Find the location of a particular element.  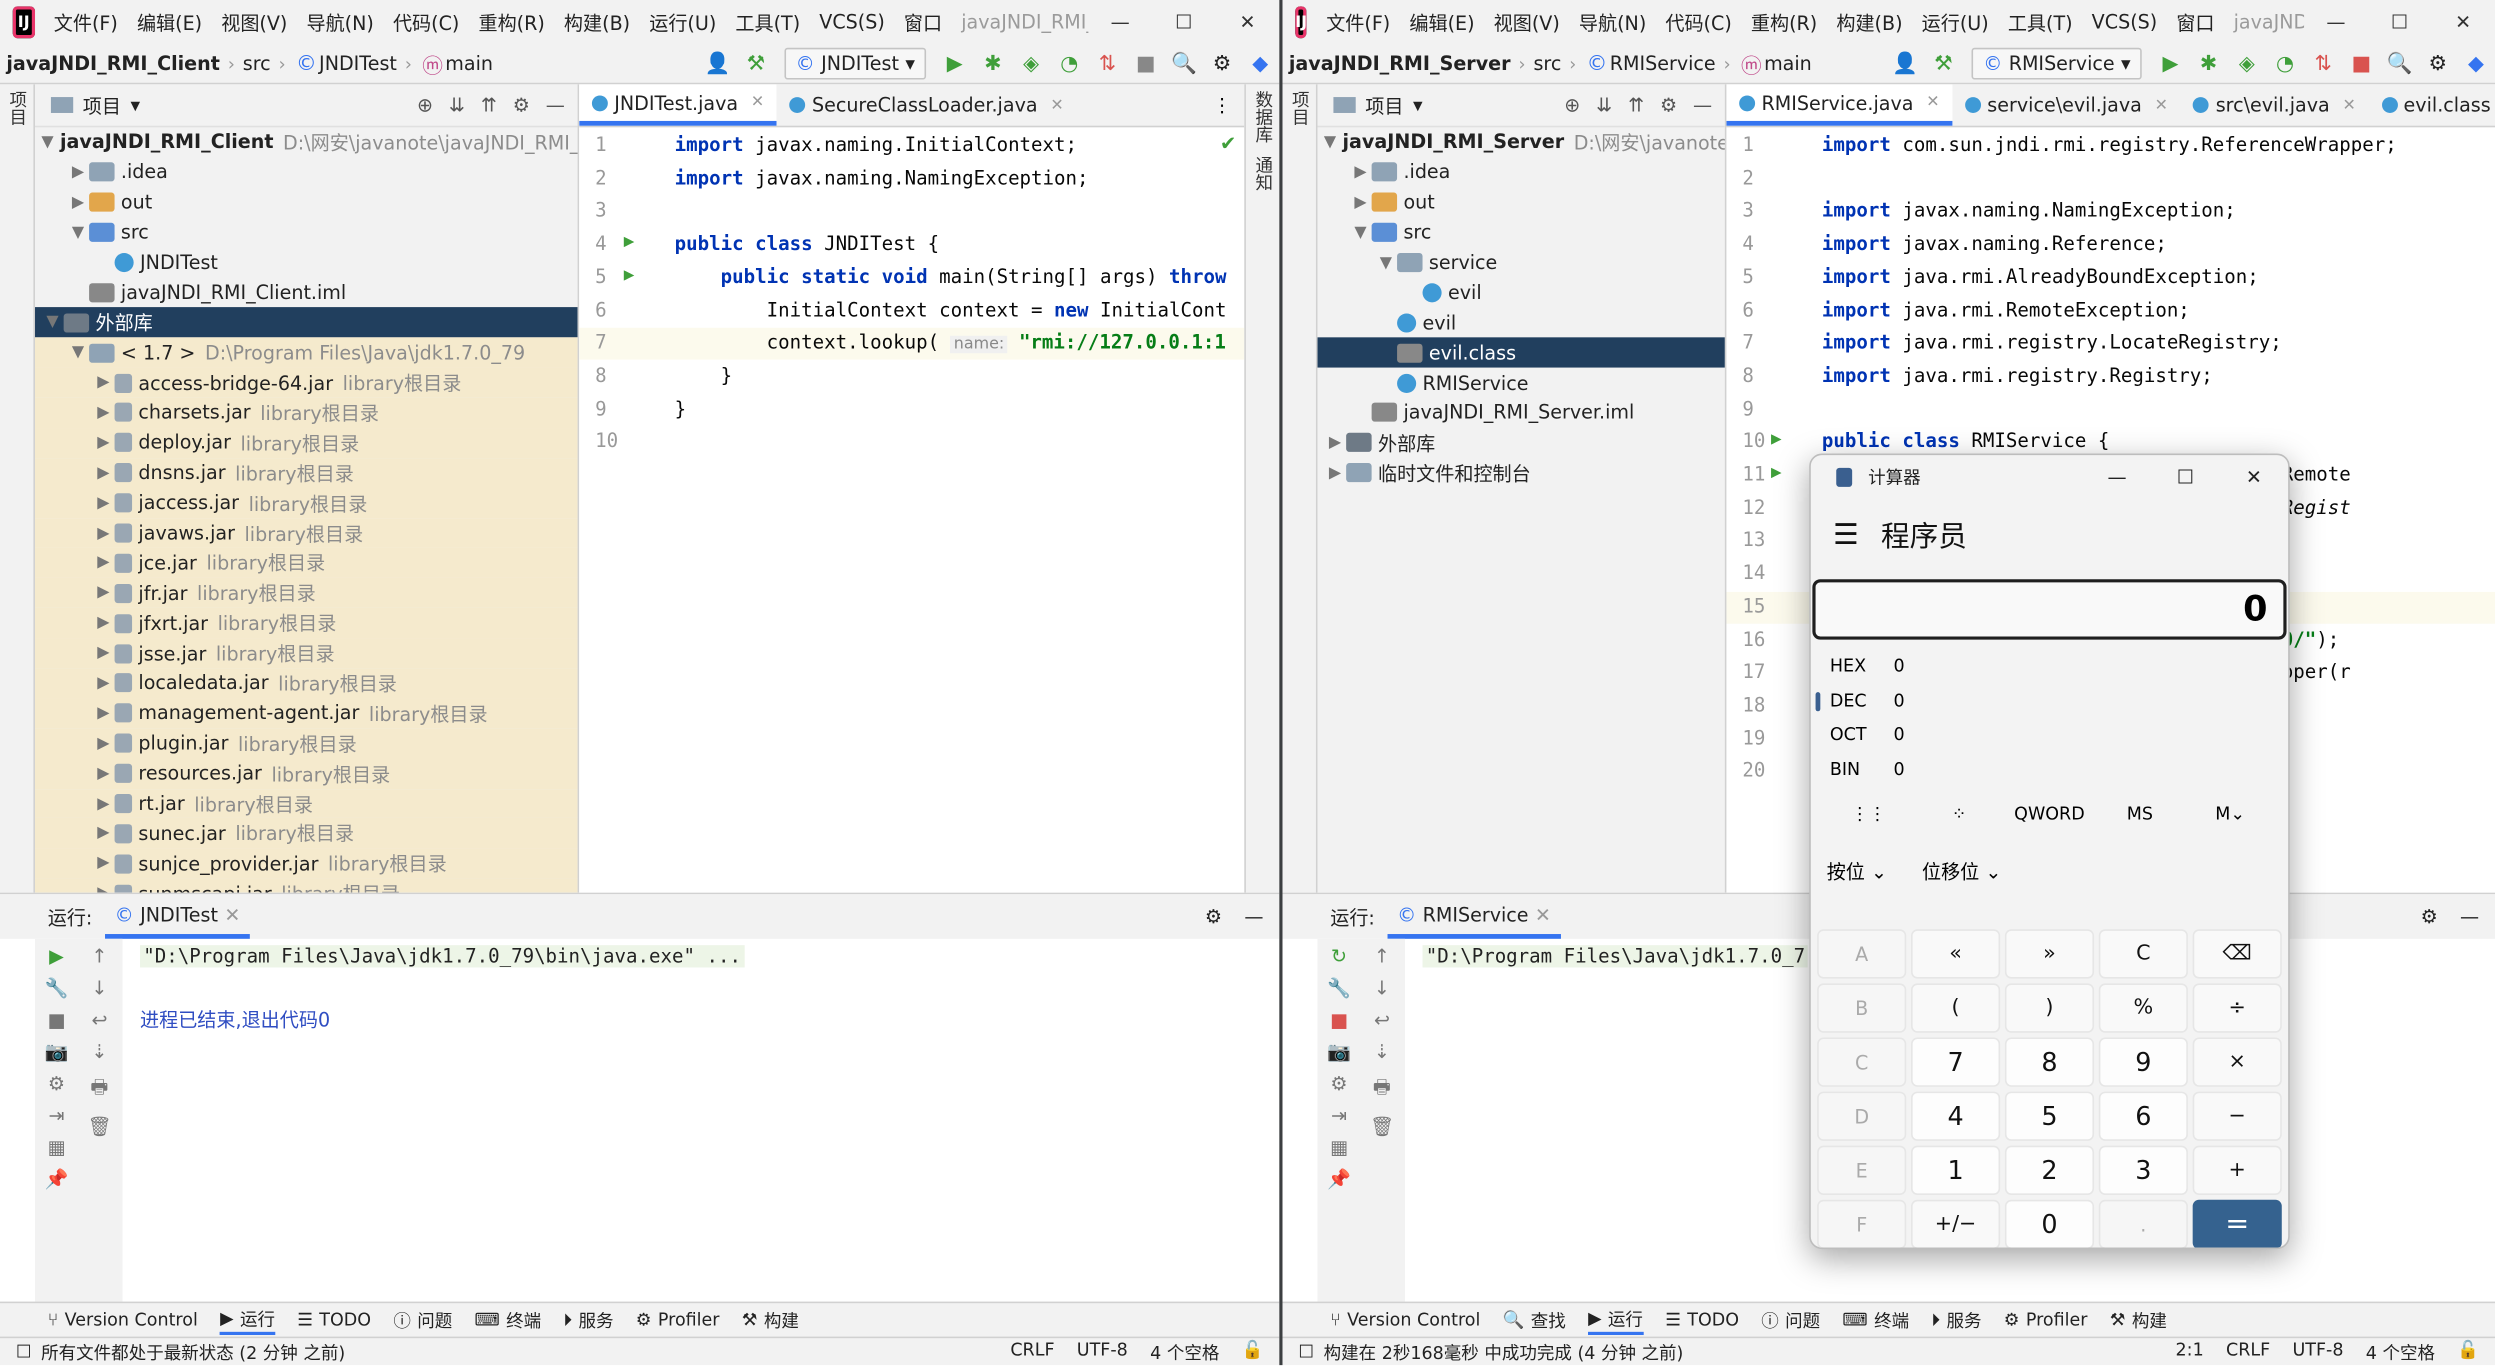

menu-item: 工具(T) is located at coordinates (2040, 22).